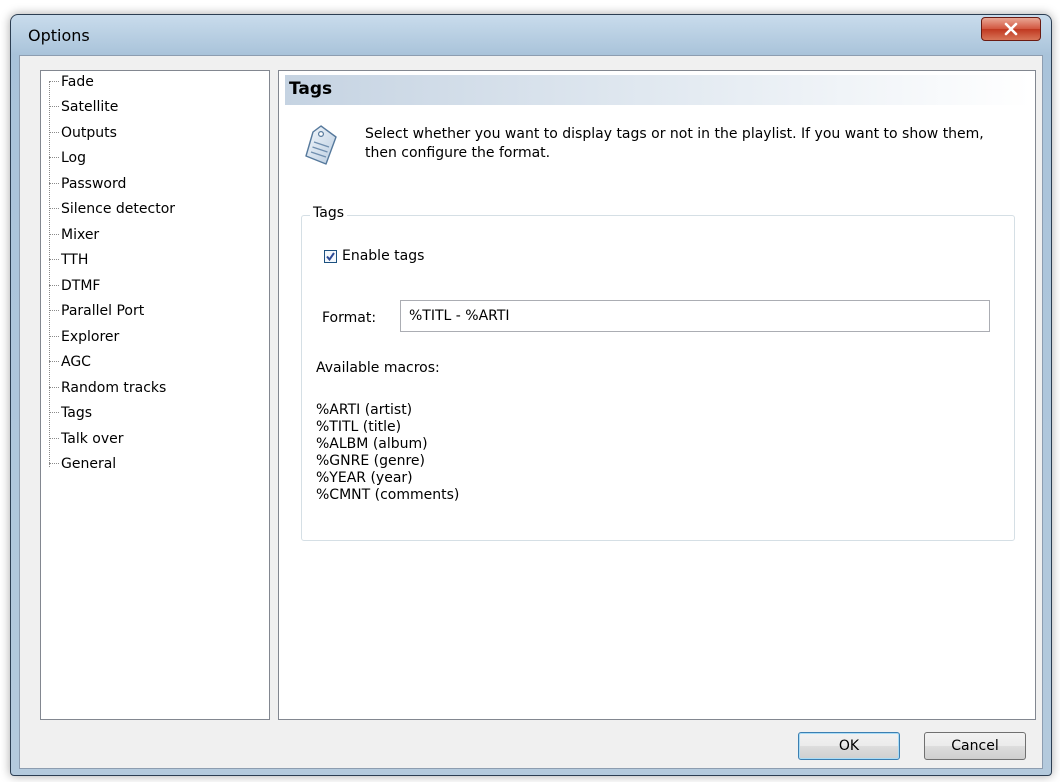  Describe the element at coordinates (89, 464) in the screenshot. I see `tree-item-label: General` at that location.